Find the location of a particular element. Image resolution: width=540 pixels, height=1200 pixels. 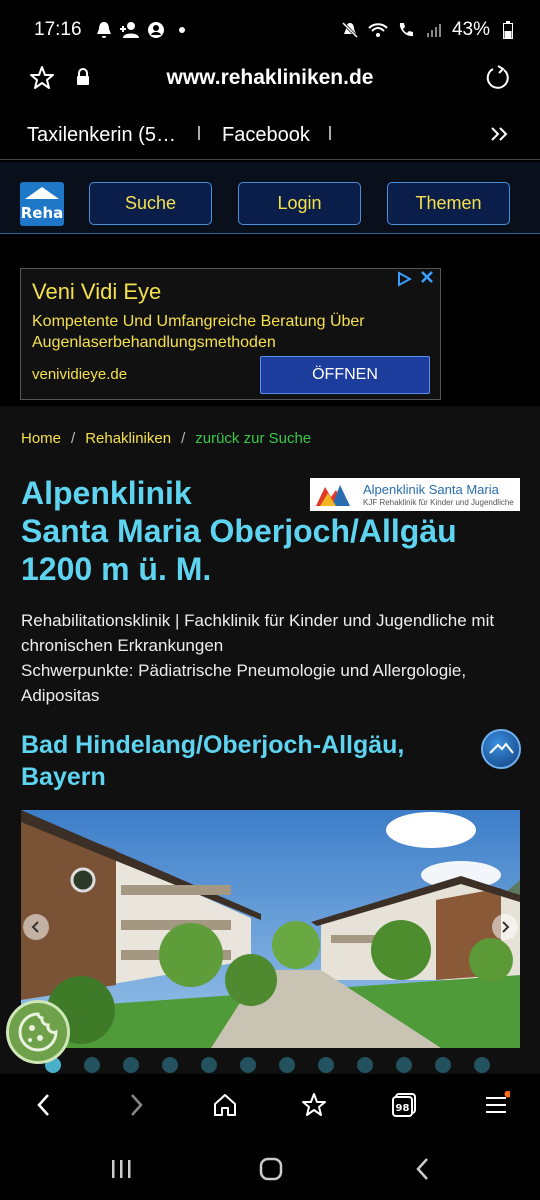

forward-arrow-icon is located at coordinates (136, 1105).